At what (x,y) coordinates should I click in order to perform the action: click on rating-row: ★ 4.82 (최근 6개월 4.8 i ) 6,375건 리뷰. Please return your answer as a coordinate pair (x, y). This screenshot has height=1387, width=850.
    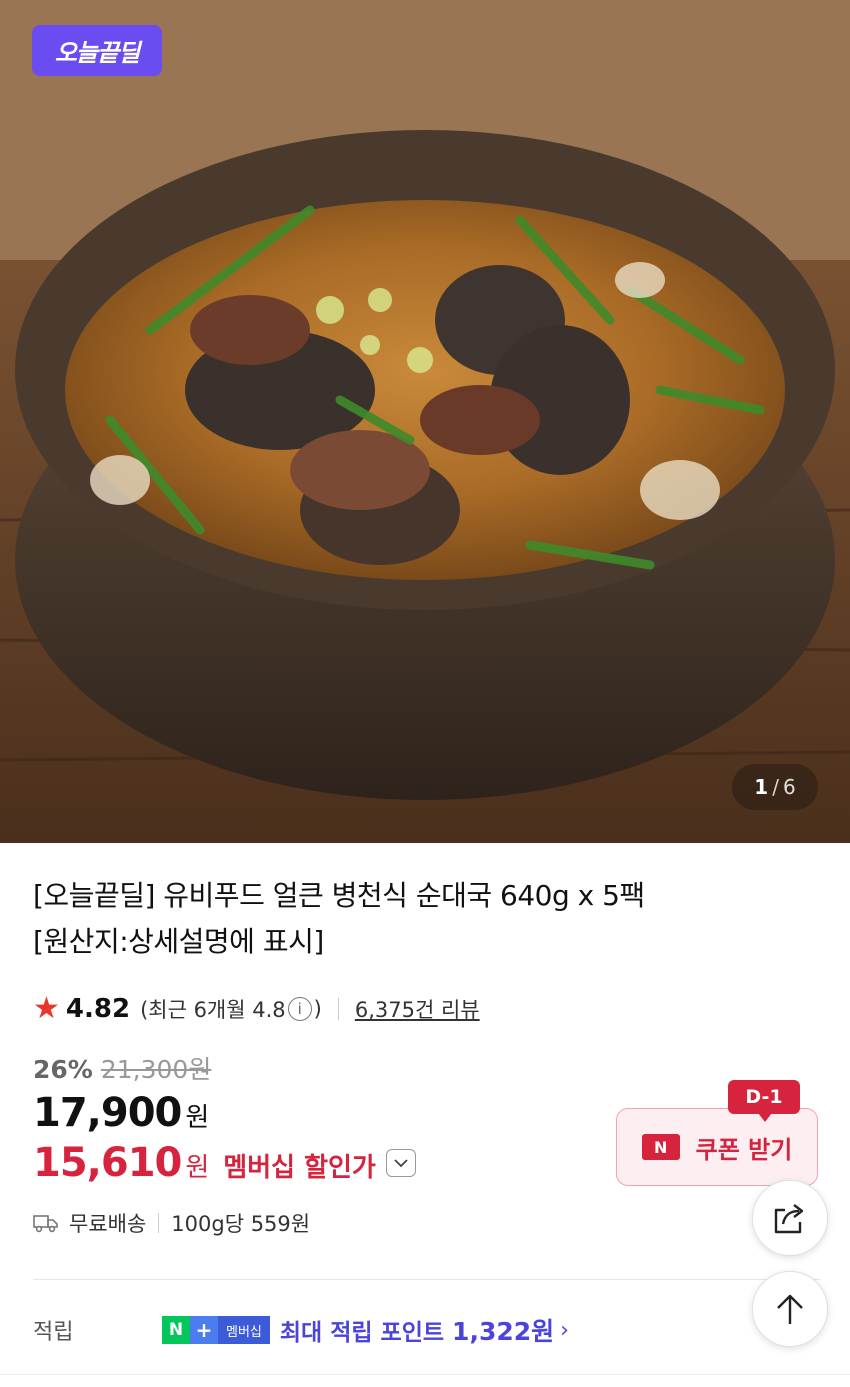
    Looking at the image, I should click on (256, 1009).